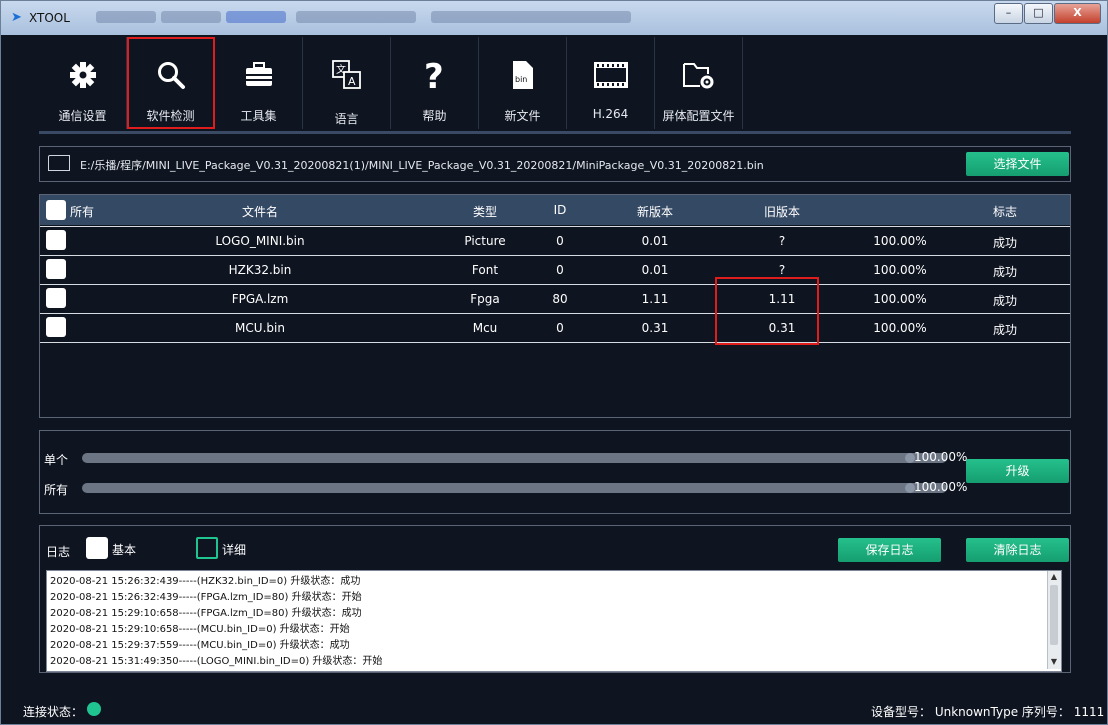  I want to click on save-log-button: 保存日志, so click(889, 550).